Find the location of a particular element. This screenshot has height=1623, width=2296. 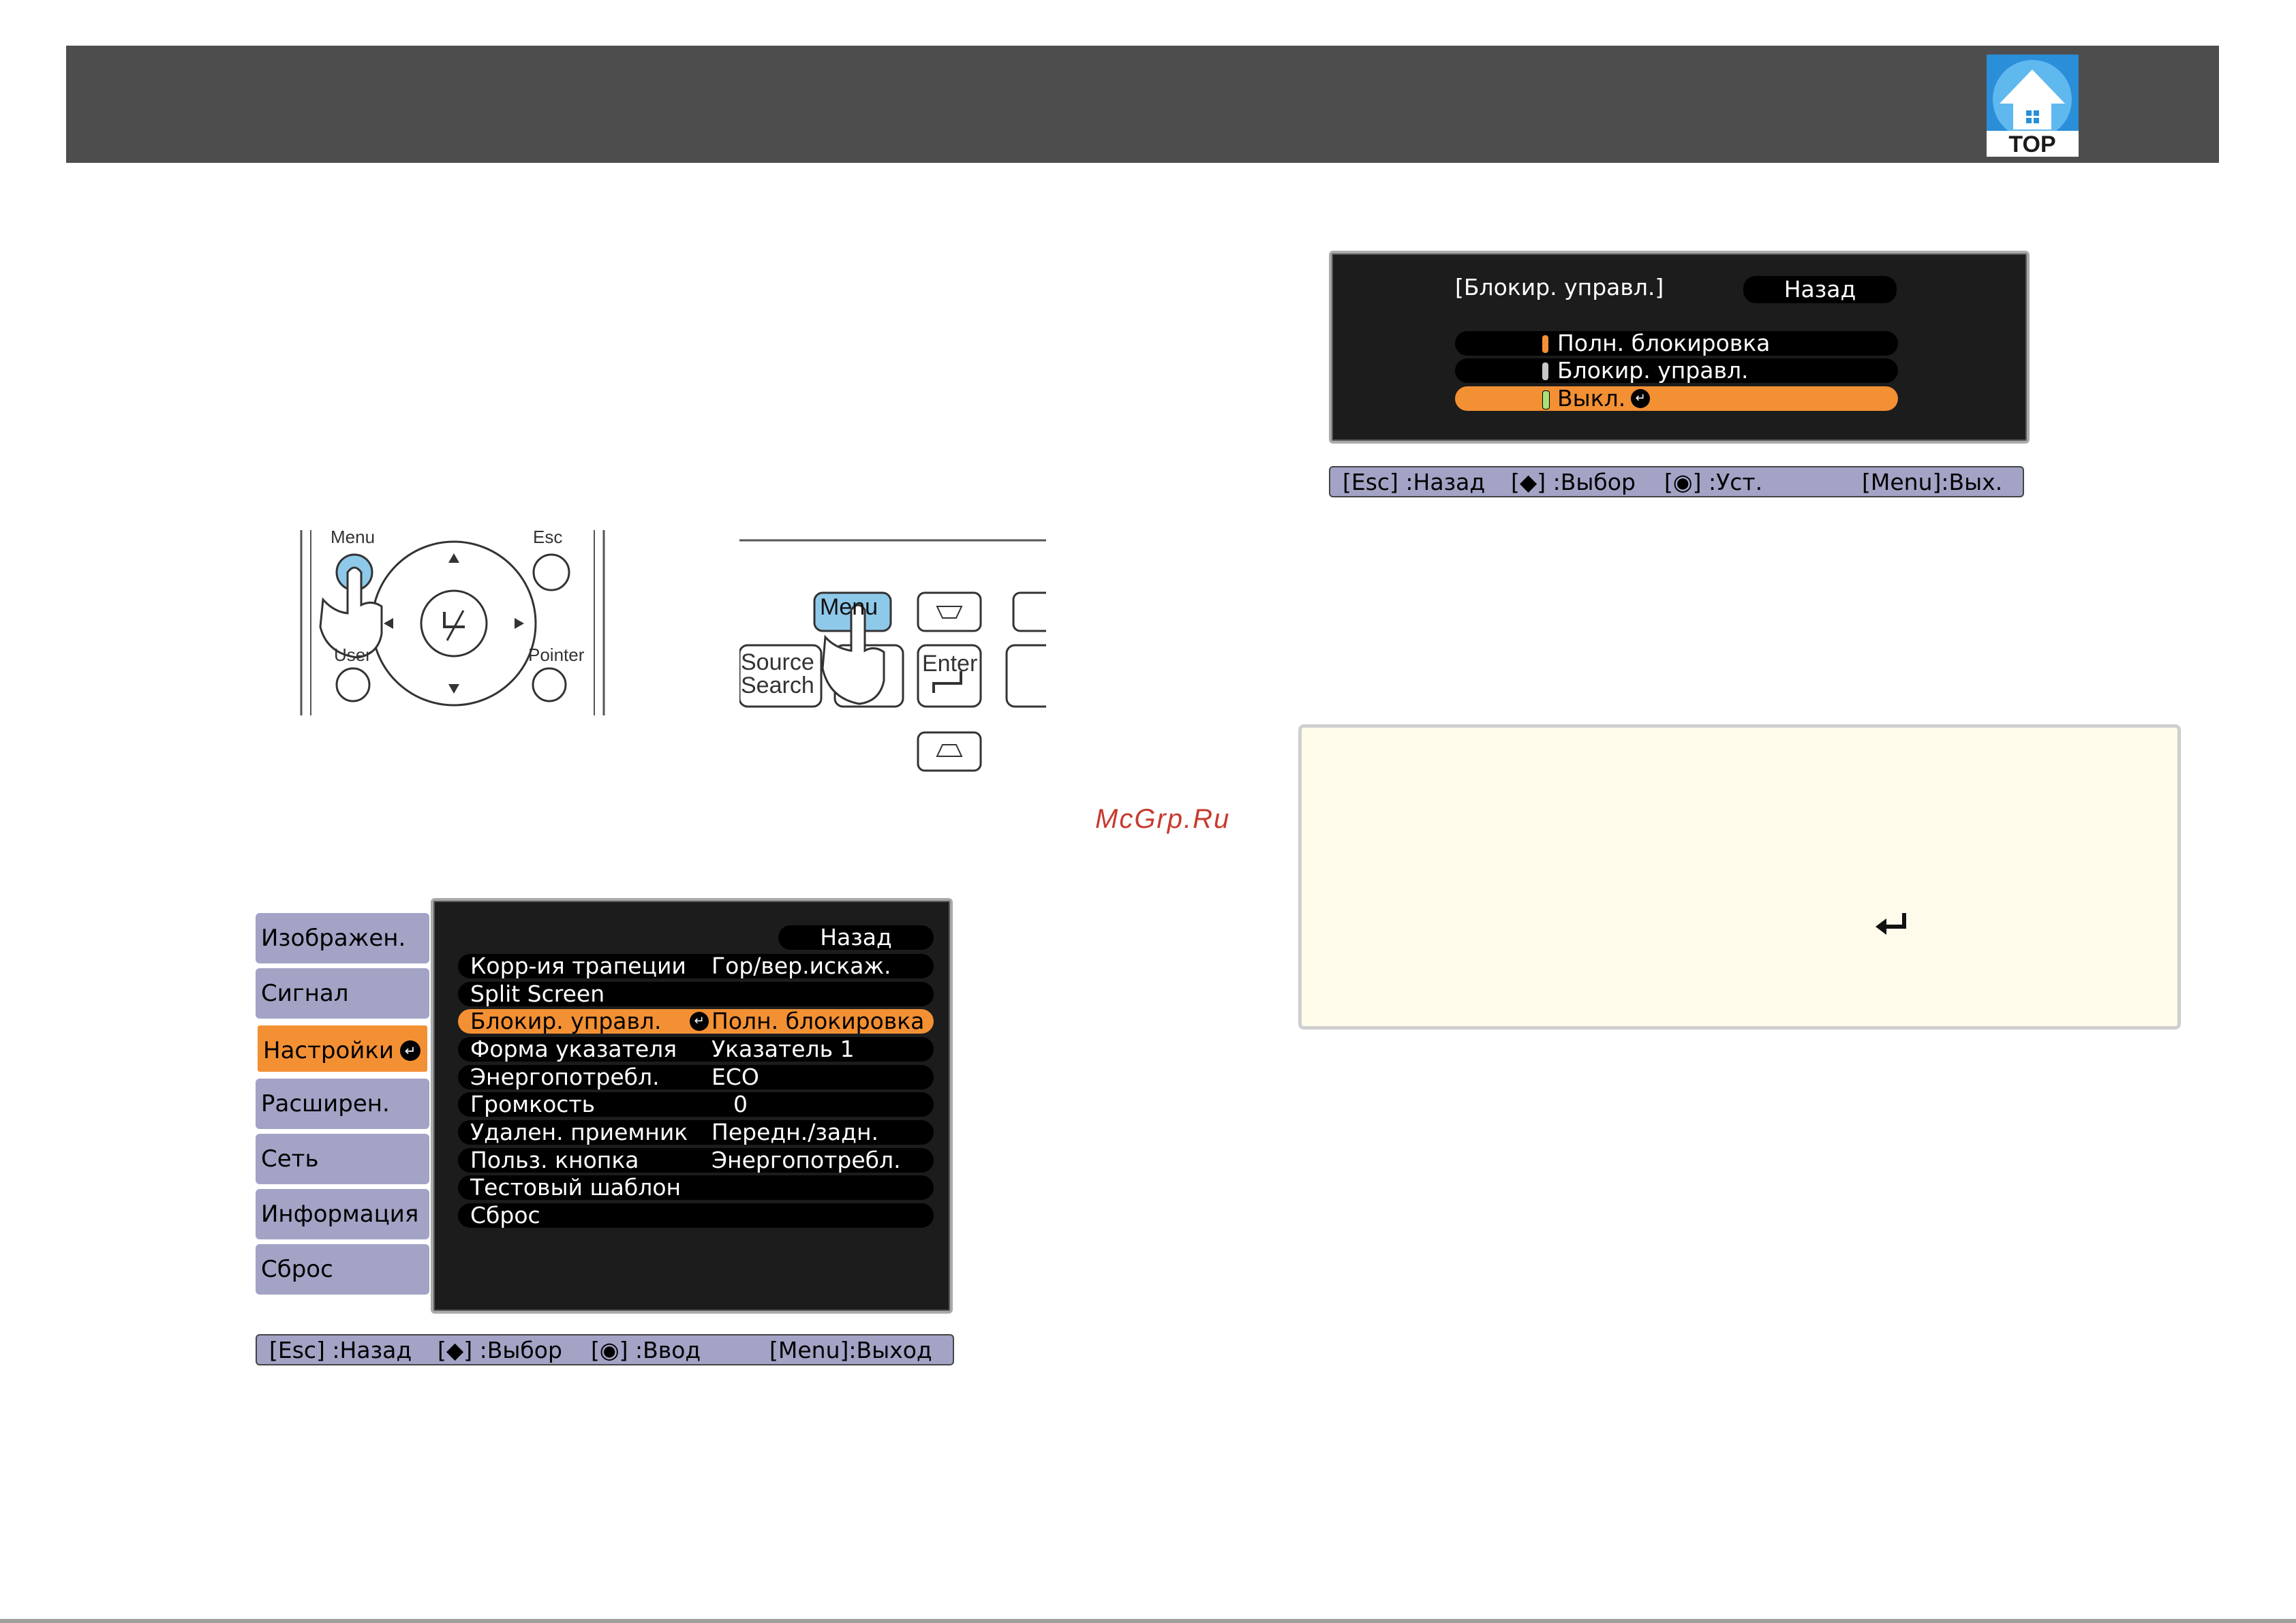

option-off: Выкл. ↵ is located at coordinates (1676, 398).